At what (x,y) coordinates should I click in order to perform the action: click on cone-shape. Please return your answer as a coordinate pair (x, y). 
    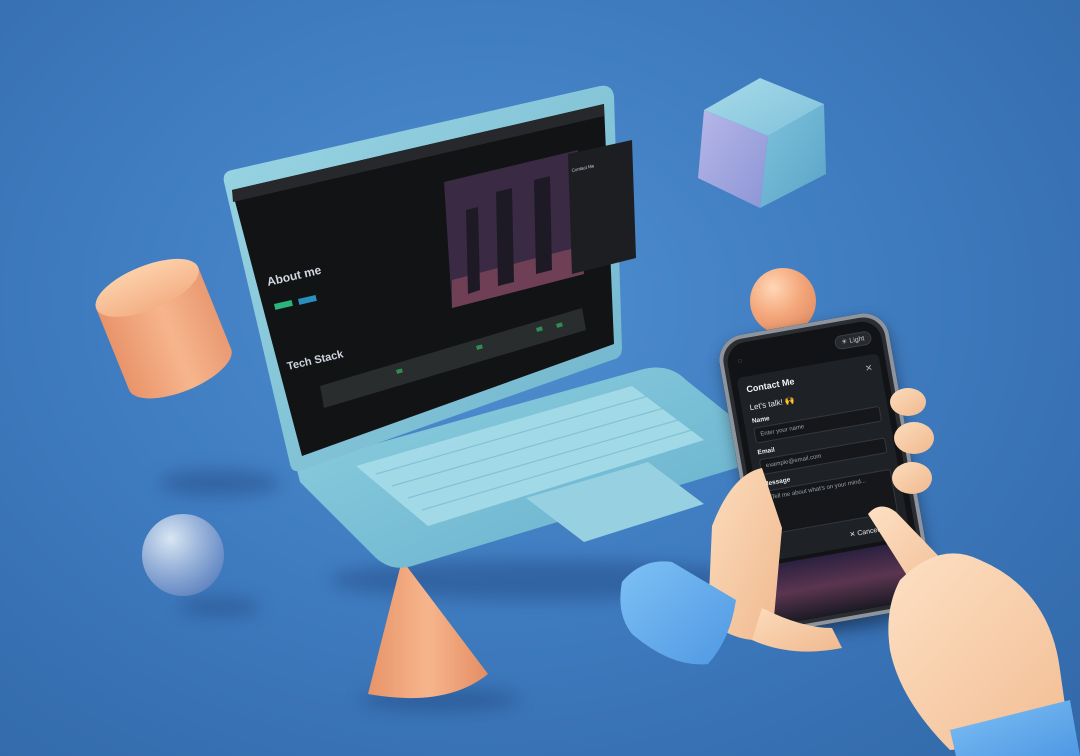
    Looking at the image, I should click on (428, 629).